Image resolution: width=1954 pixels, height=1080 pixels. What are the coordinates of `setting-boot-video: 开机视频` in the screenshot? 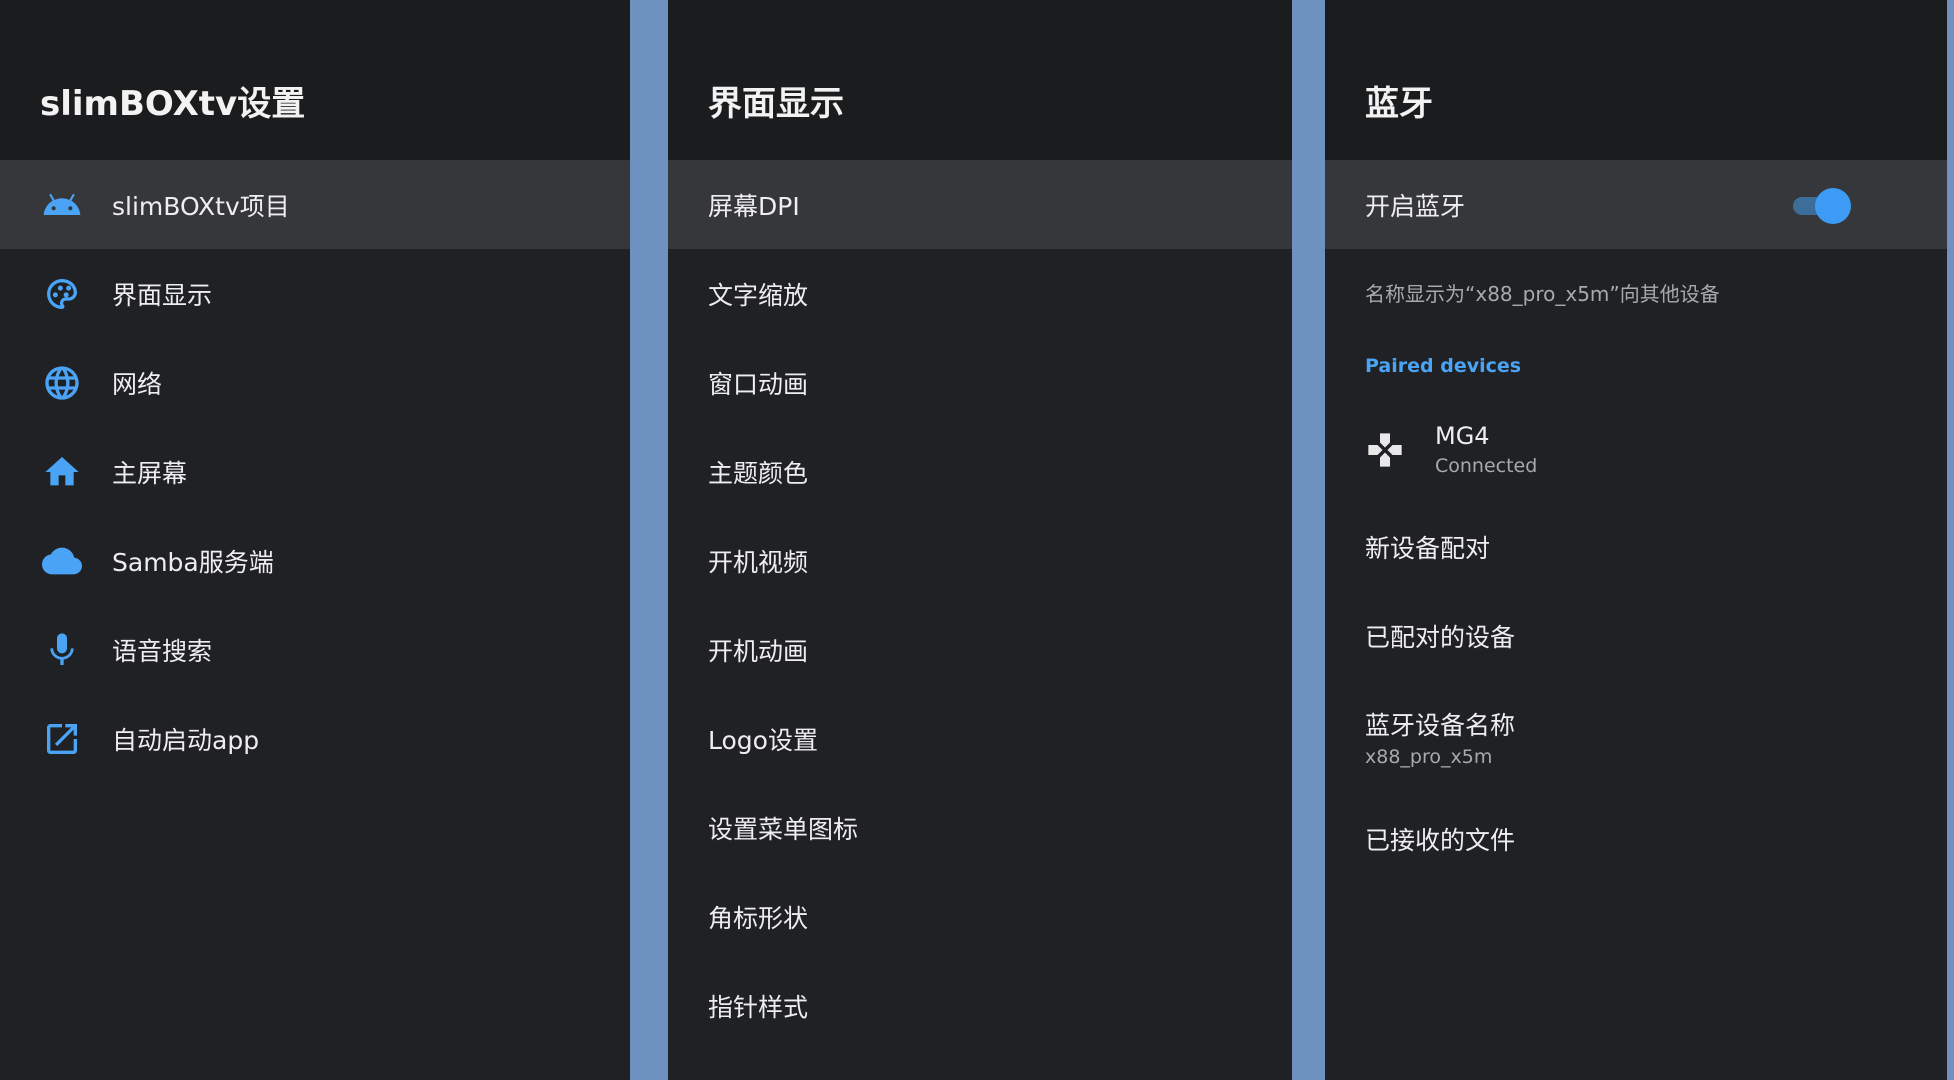 It's located at (980, 560).